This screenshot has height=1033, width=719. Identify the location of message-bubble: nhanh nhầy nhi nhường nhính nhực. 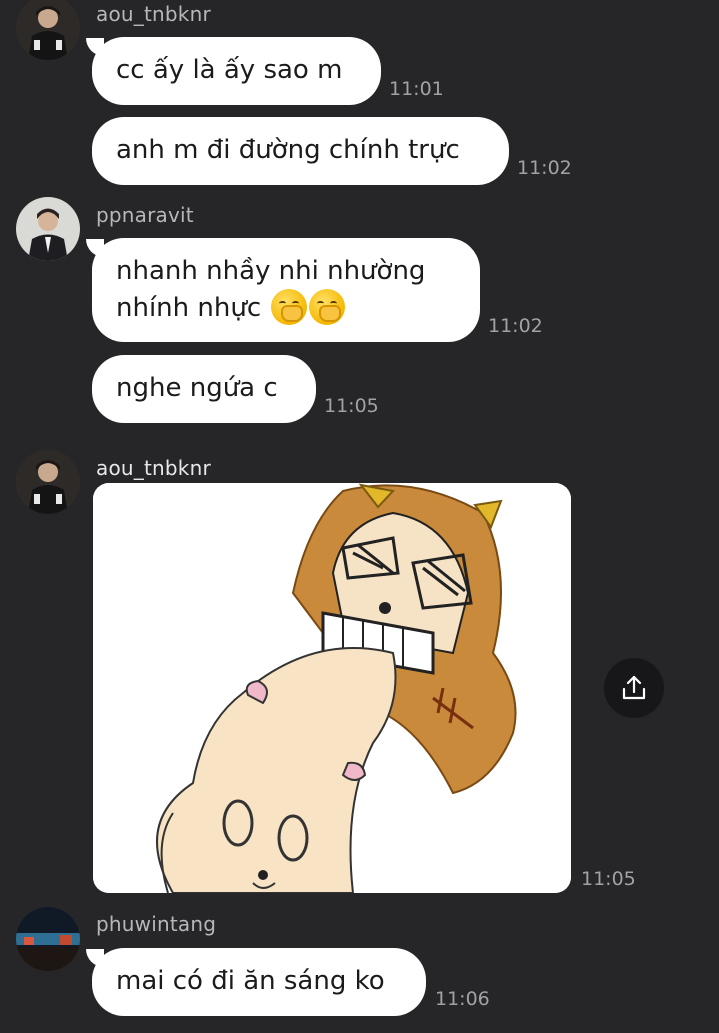
(286, 290).